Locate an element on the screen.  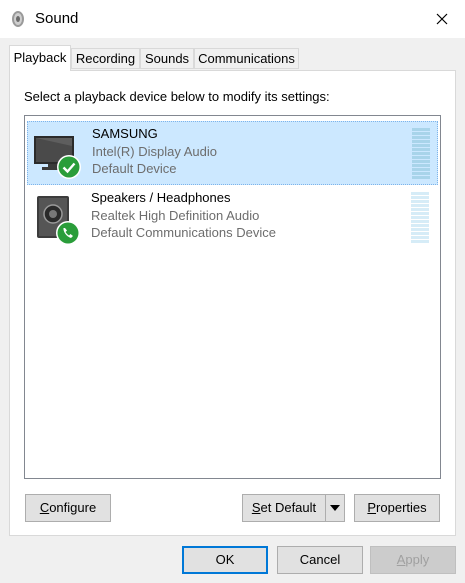
device-name: SAMSUNG is located at coordinates (125, 133).